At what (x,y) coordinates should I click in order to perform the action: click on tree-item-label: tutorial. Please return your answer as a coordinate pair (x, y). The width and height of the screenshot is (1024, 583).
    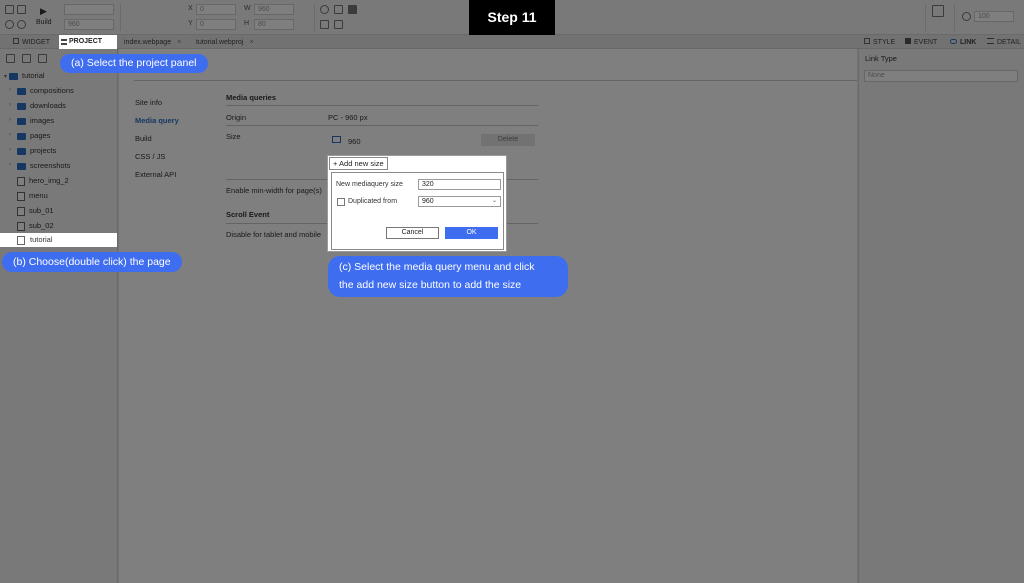
    Looking at the image, I should click on (41, 239).